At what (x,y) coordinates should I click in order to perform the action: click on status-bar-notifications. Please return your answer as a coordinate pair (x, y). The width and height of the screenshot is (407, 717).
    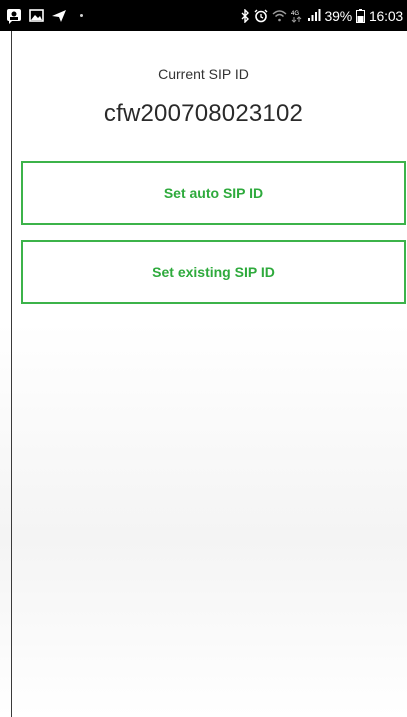
    Looking at the image, I should click on (44, 16).